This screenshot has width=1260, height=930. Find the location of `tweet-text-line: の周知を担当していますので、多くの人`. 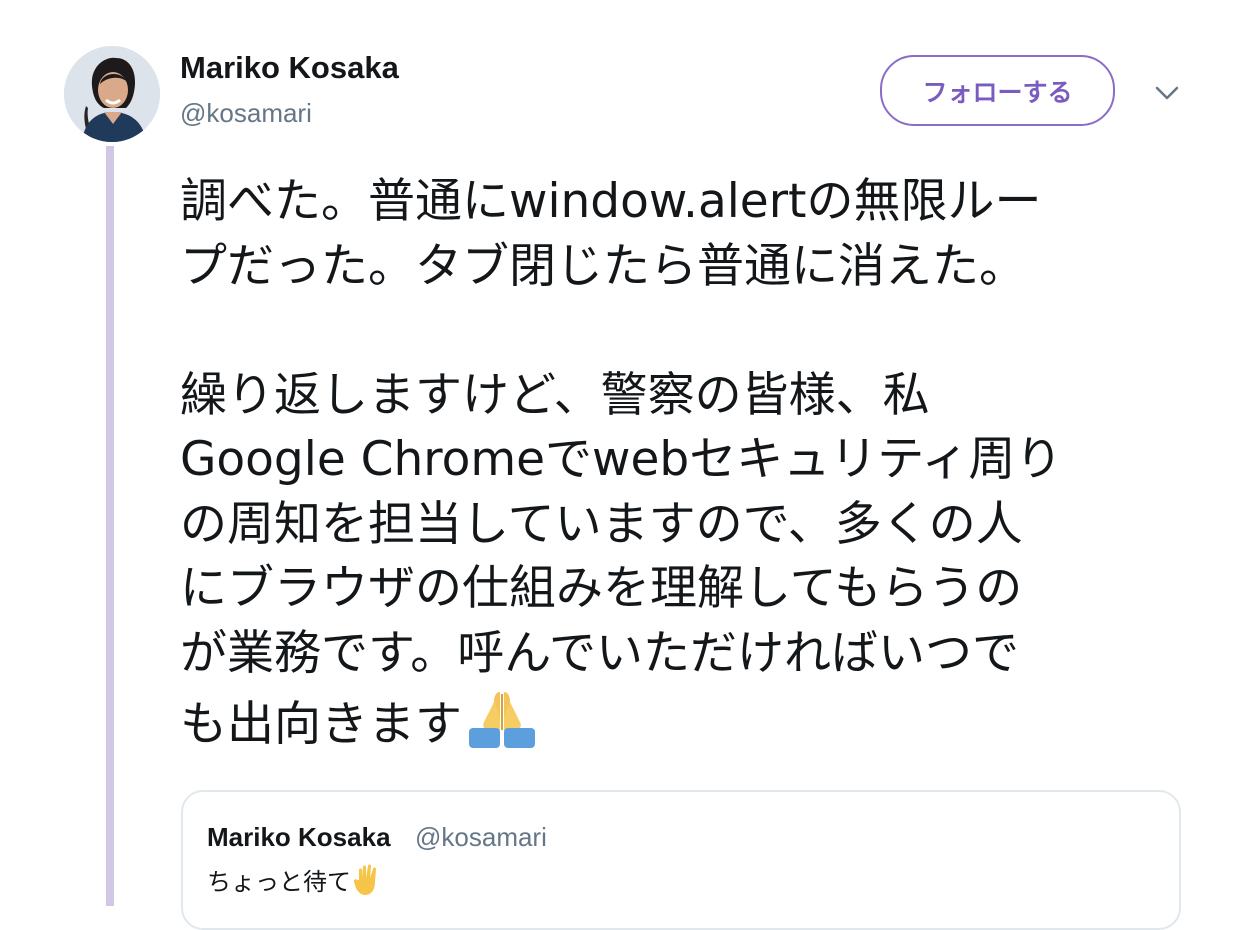

tweet-text-line: の周知を担当していますので、多くの人 is located at coordinates (601, 524).